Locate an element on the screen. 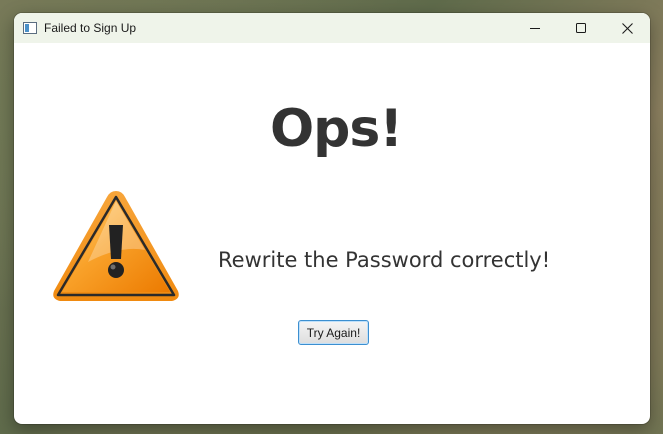 The height and width of the screenshot is (434, 663). close-button is located at coordinates (627, 28).